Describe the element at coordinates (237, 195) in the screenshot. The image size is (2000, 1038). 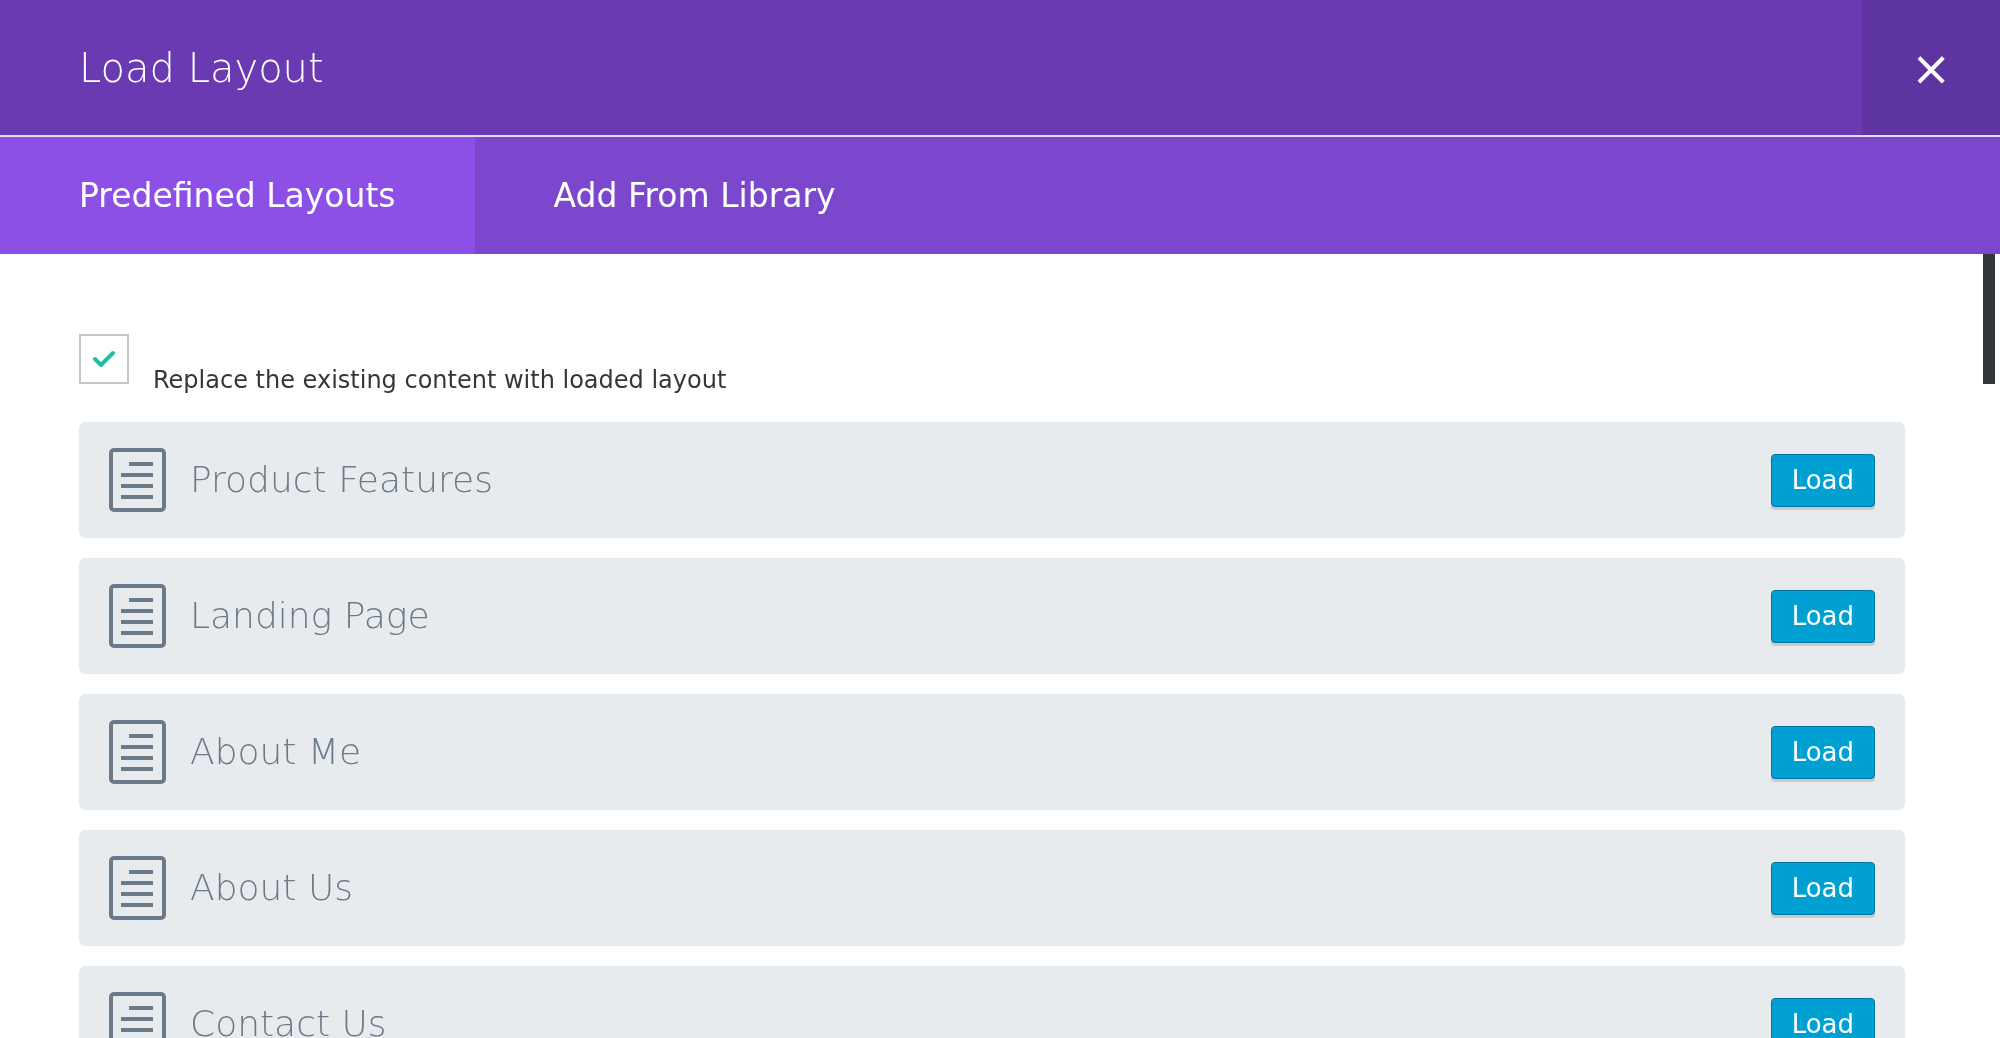
I see `tab: Predefined Layouts` at that location.